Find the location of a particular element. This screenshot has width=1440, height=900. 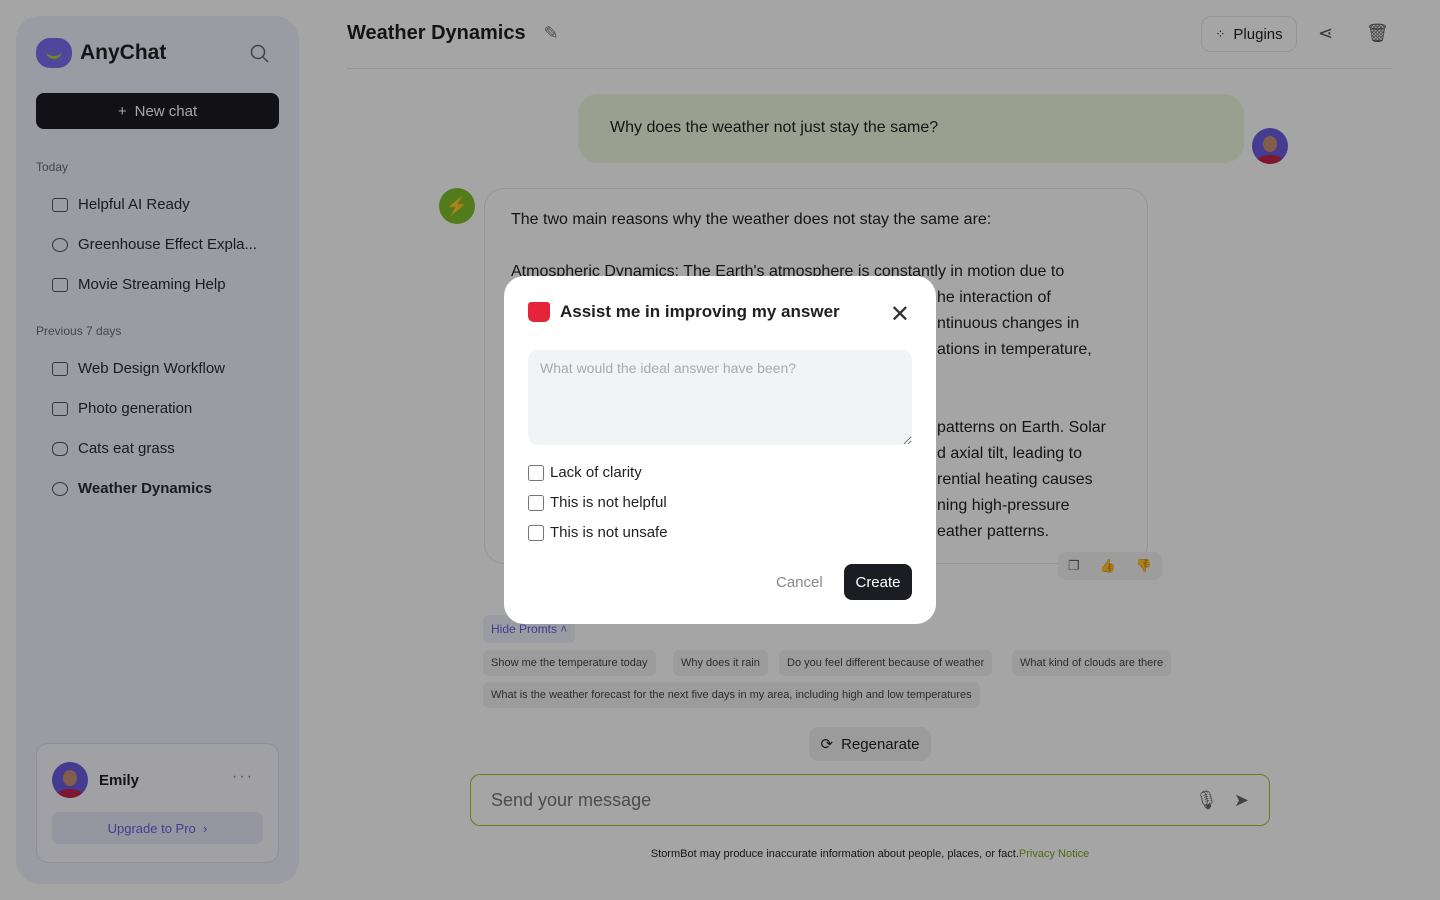

modal-title-text: Assist me in improving my answer is located at coordinates (700, 311).